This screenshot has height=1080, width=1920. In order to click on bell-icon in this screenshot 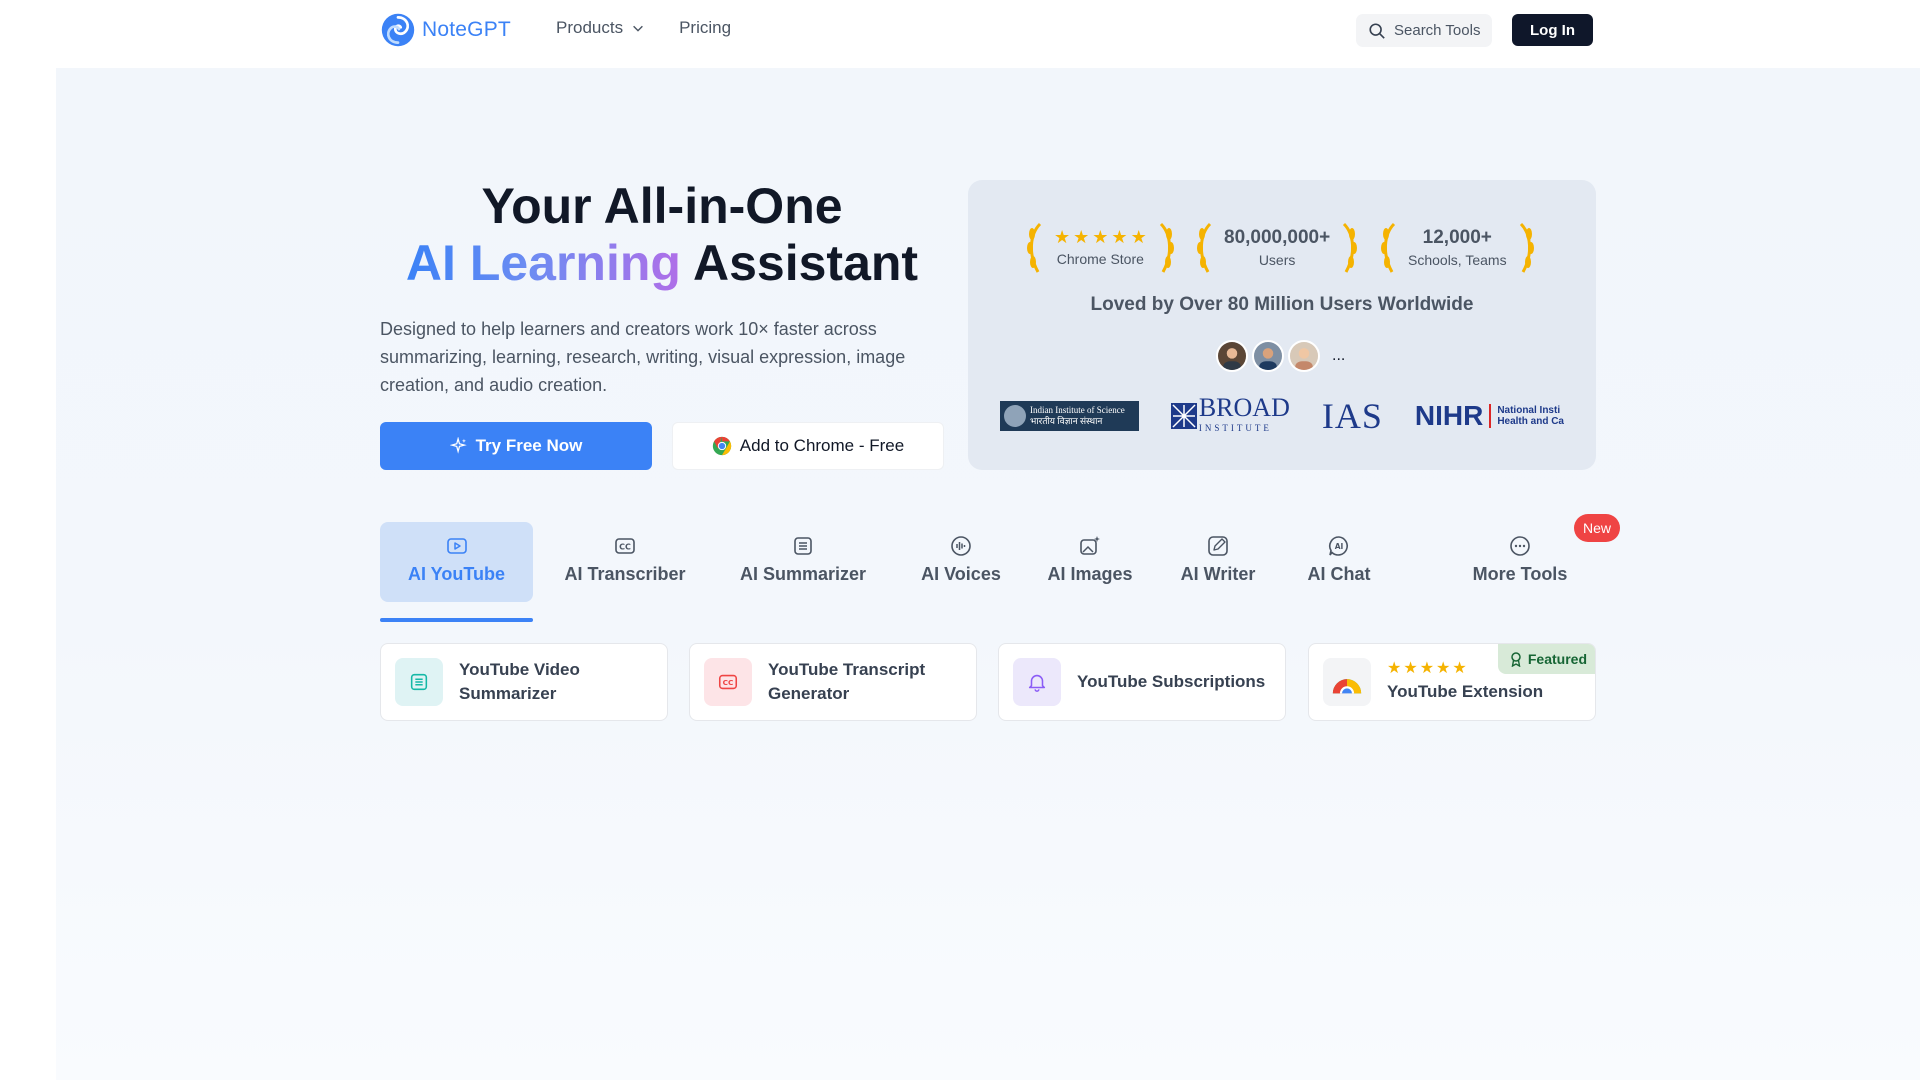, I will do `click(1037, 683)`.